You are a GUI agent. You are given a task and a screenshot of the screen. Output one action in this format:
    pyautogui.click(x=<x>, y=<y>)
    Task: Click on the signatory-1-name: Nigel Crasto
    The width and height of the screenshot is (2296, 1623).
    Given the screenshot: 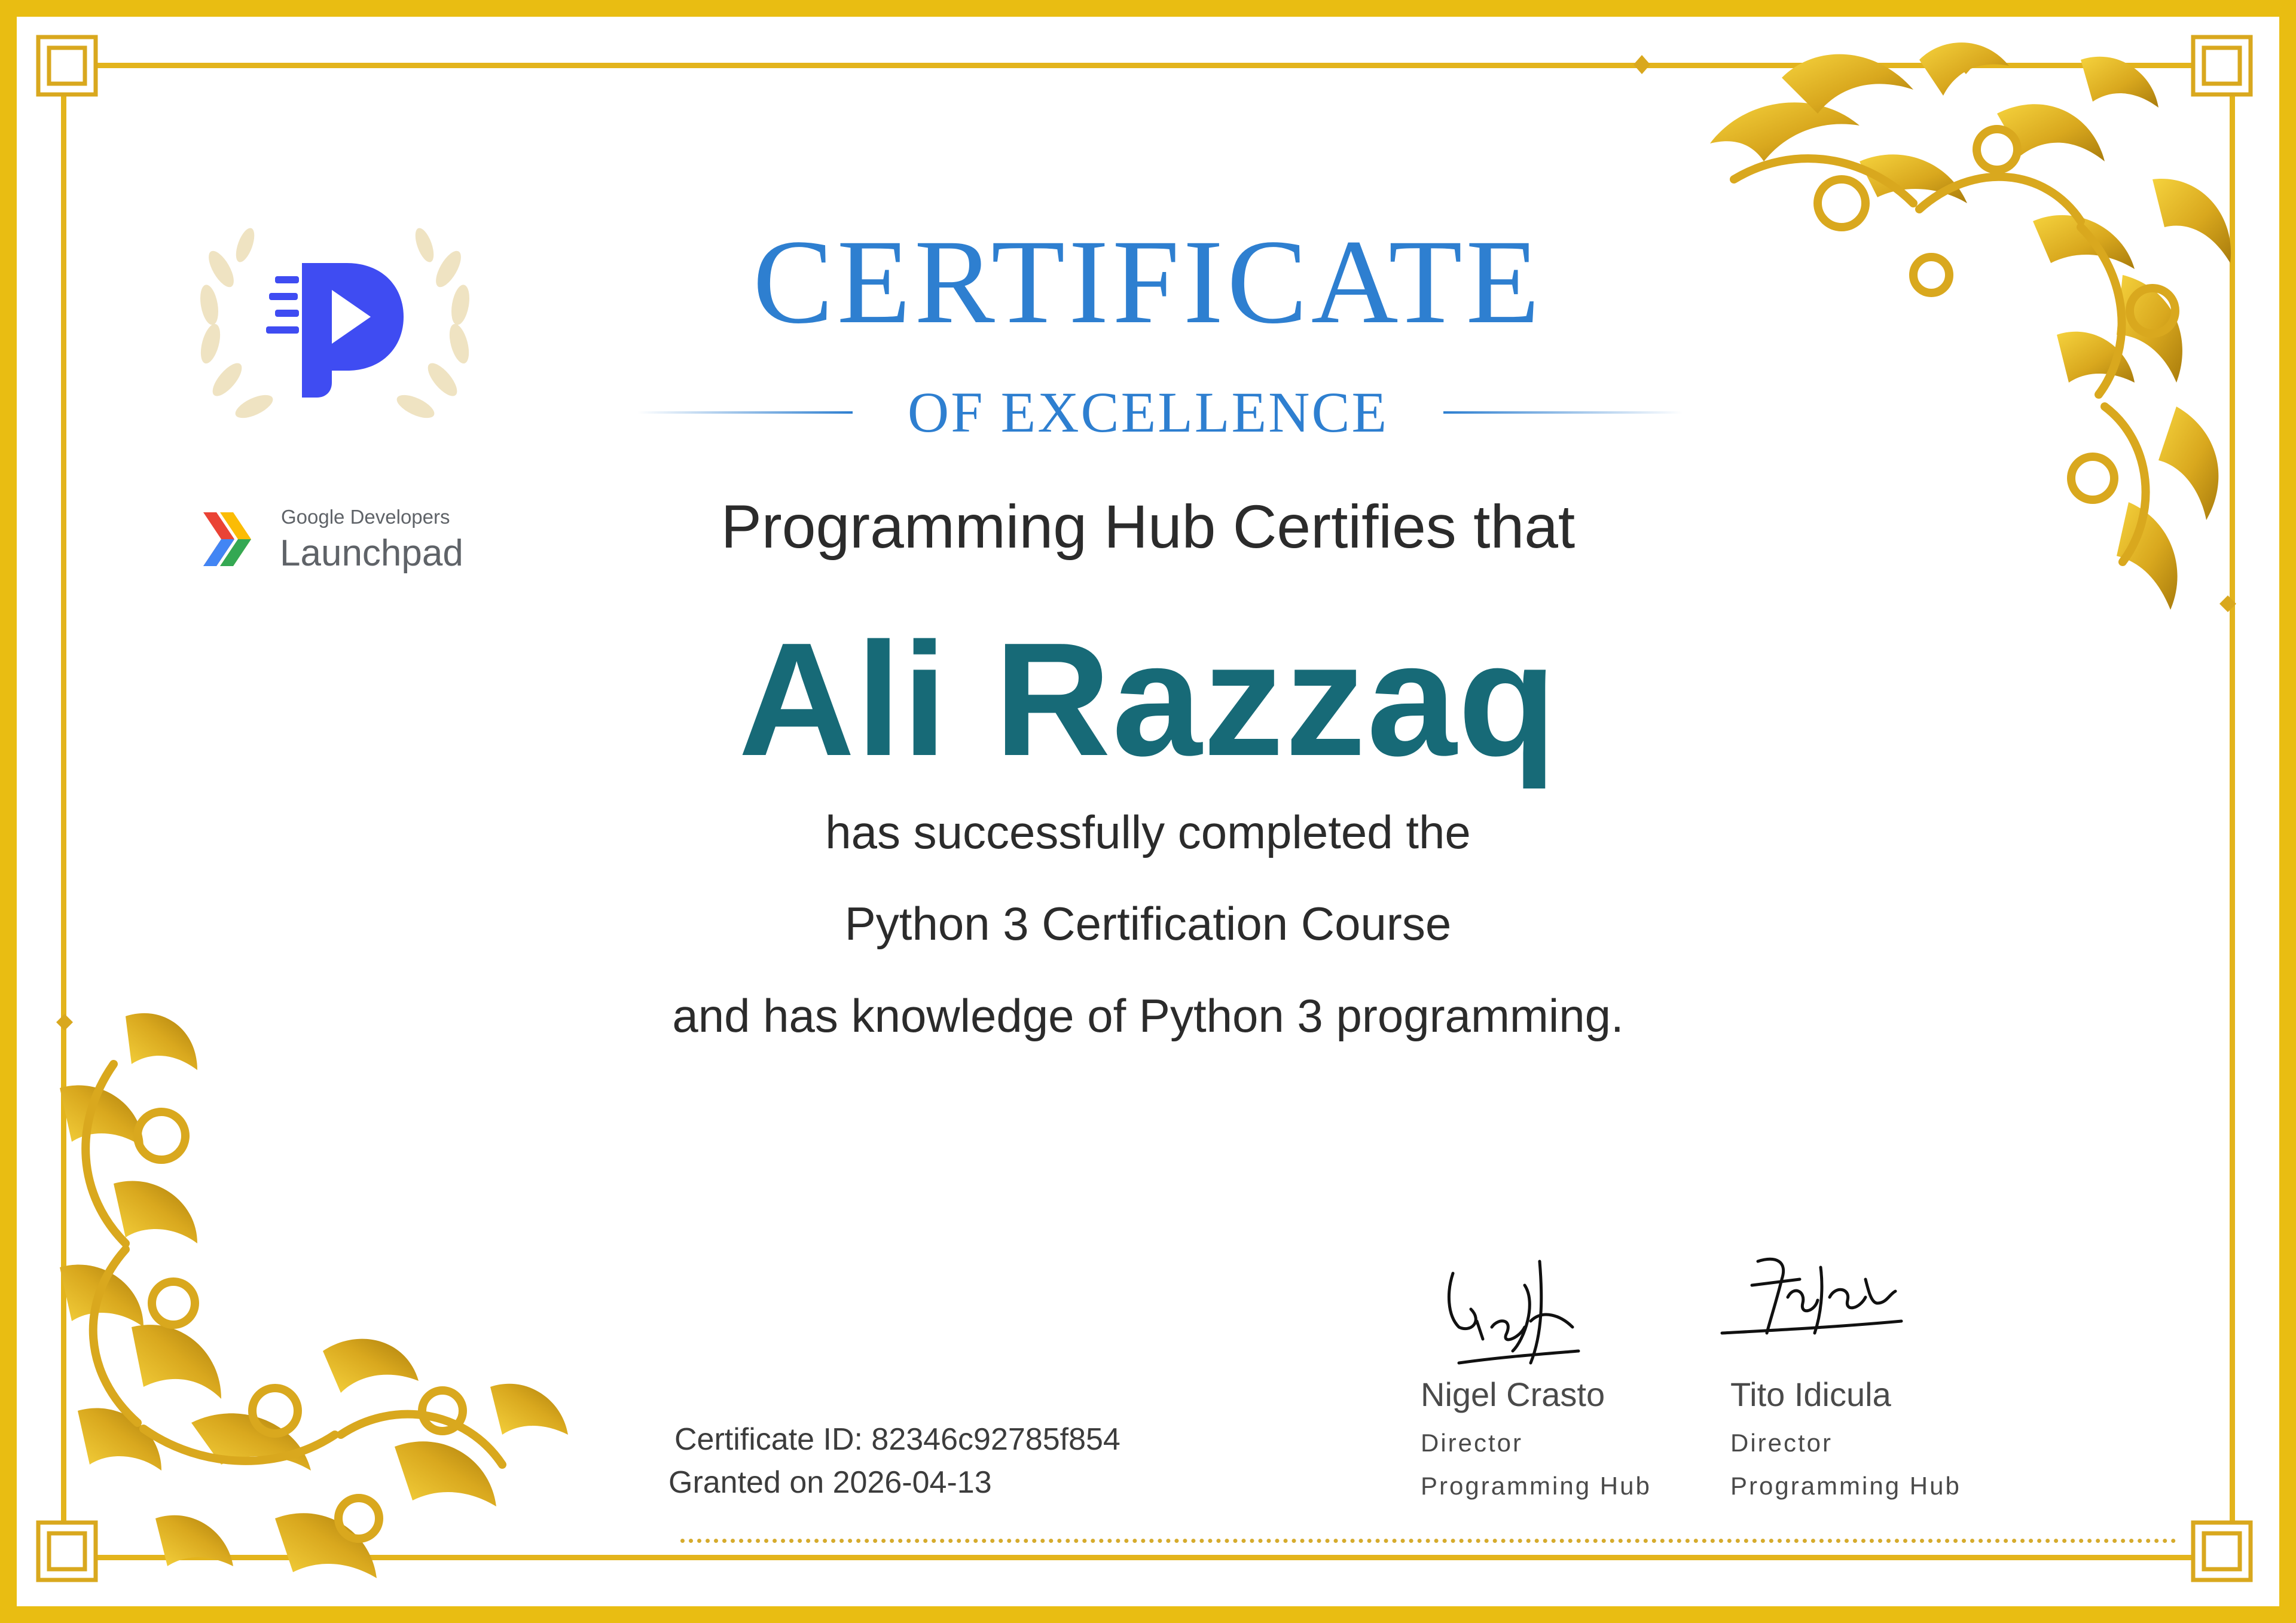 What is the action you would take?
    pyautogui.click(x=1513, y=1395)
    